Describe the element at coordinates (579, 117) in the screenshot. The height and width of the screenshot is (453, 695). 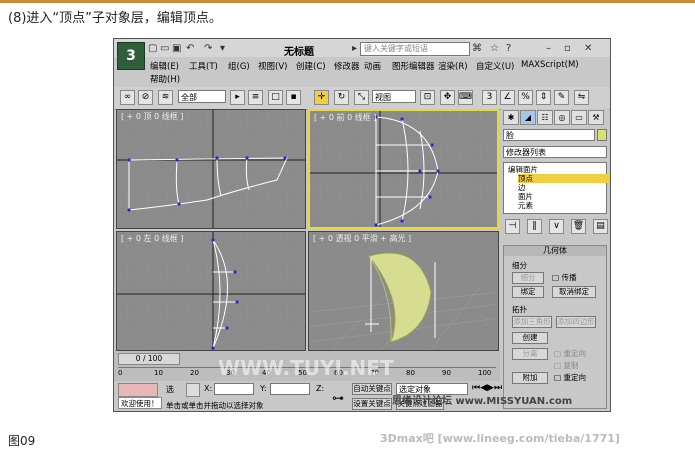
I see `display-tab-icon: ▭` at that location.